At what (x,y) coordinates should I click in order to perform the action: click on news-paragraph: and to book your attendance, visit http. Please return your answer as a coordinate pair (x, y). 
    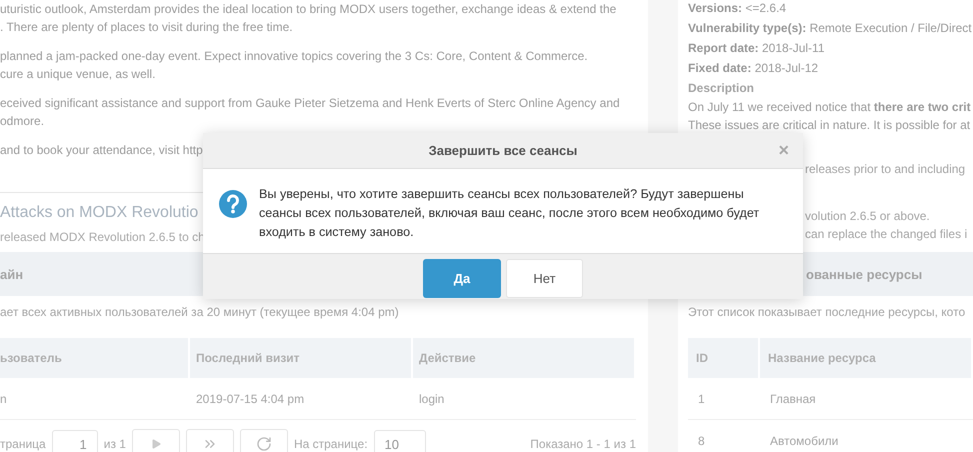
    Looking at the image, I should click on (101, 150).